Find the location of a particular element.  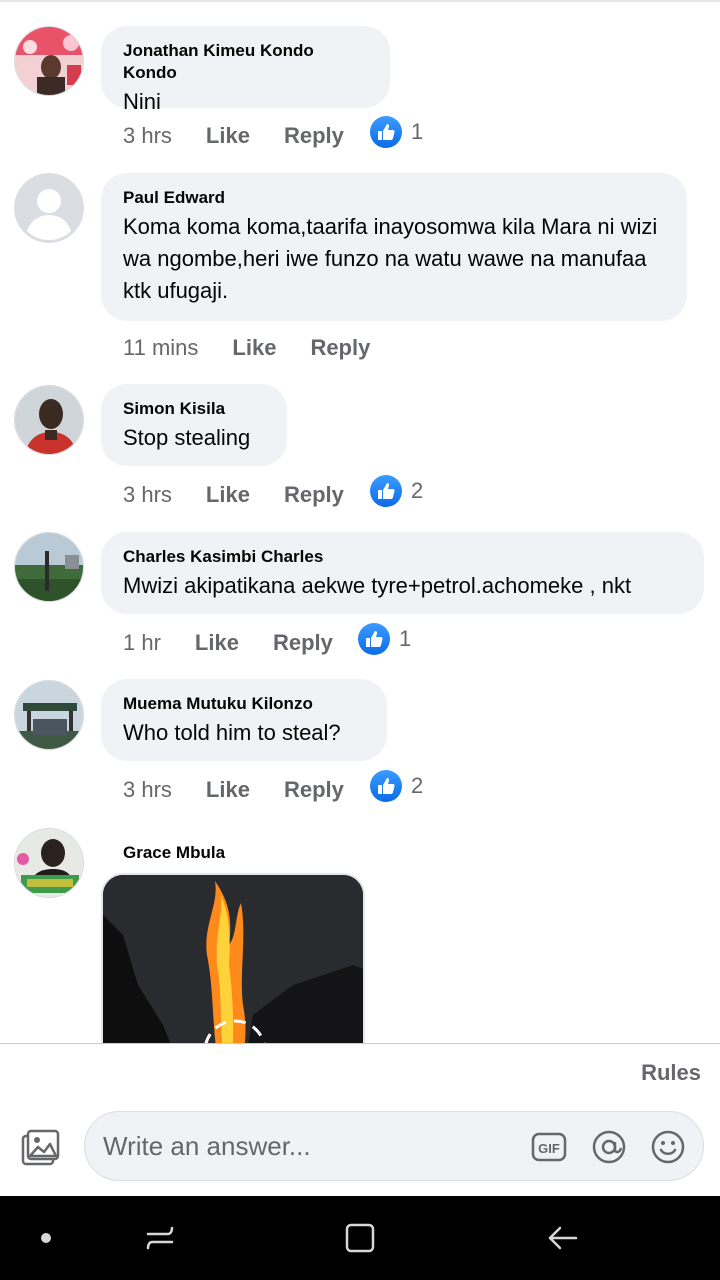

system-navigation-bar is located at coordinates (360, 1238).